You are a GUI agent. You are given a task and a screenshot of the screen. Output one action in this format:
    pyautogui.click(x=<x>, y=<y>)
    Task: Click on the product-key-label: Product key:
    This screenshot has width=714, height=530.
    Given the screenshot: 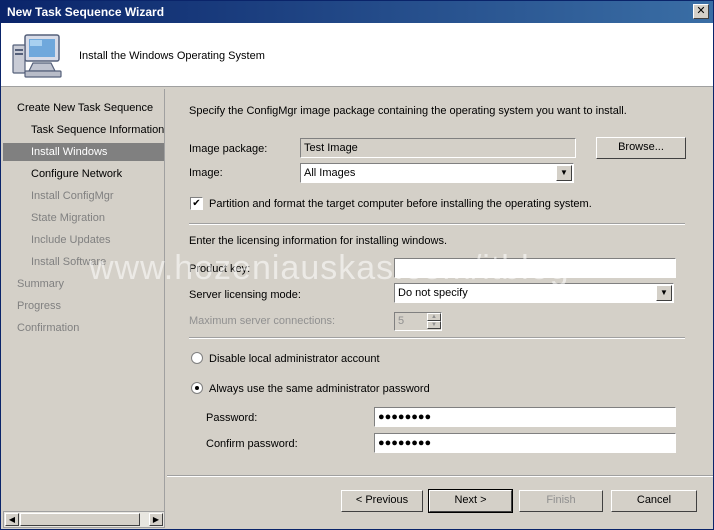 What is the action you would take?
    pyautogui.click(x=220, y=269)
    